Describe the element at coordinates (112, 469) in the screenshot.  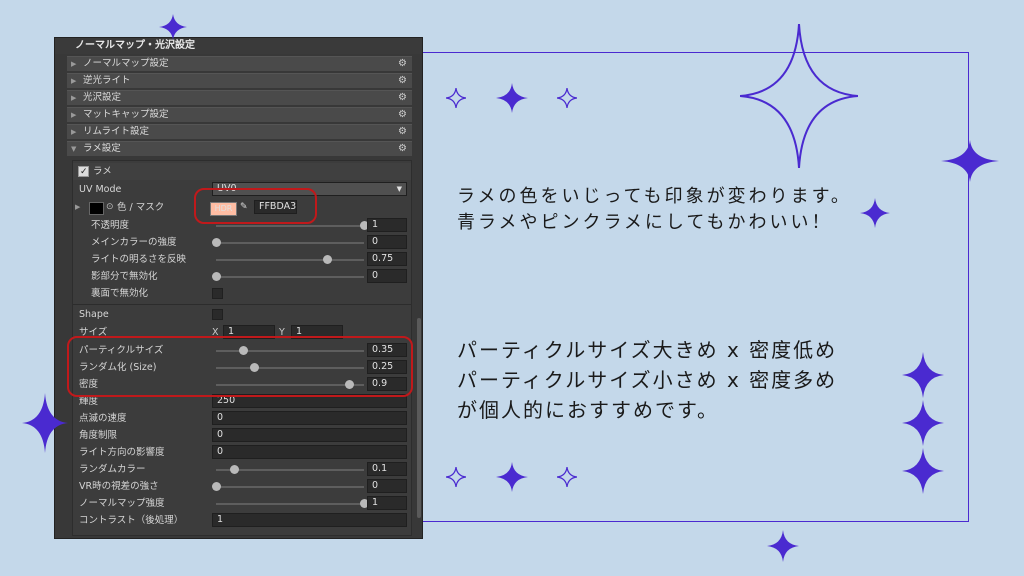
I see `prop-label: ランダムカラー` at that location.